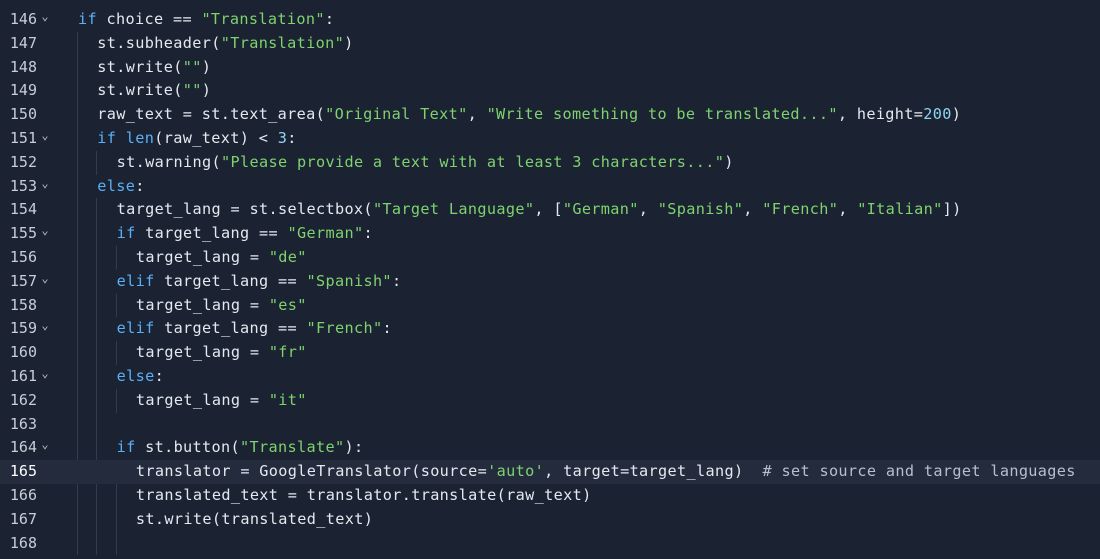  I want to click on code-line: 159 ⌄ elif target_lang == "French":, so click(550, 329).